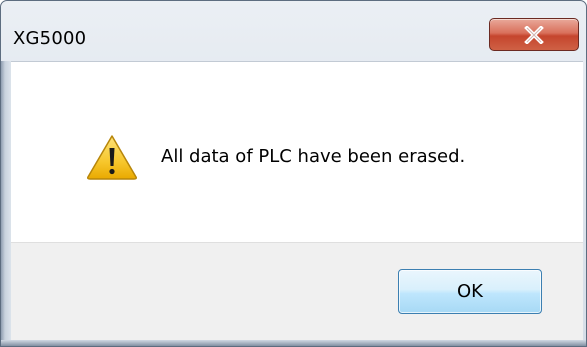  I want to click on ok-button: OK, so click(470, 291).